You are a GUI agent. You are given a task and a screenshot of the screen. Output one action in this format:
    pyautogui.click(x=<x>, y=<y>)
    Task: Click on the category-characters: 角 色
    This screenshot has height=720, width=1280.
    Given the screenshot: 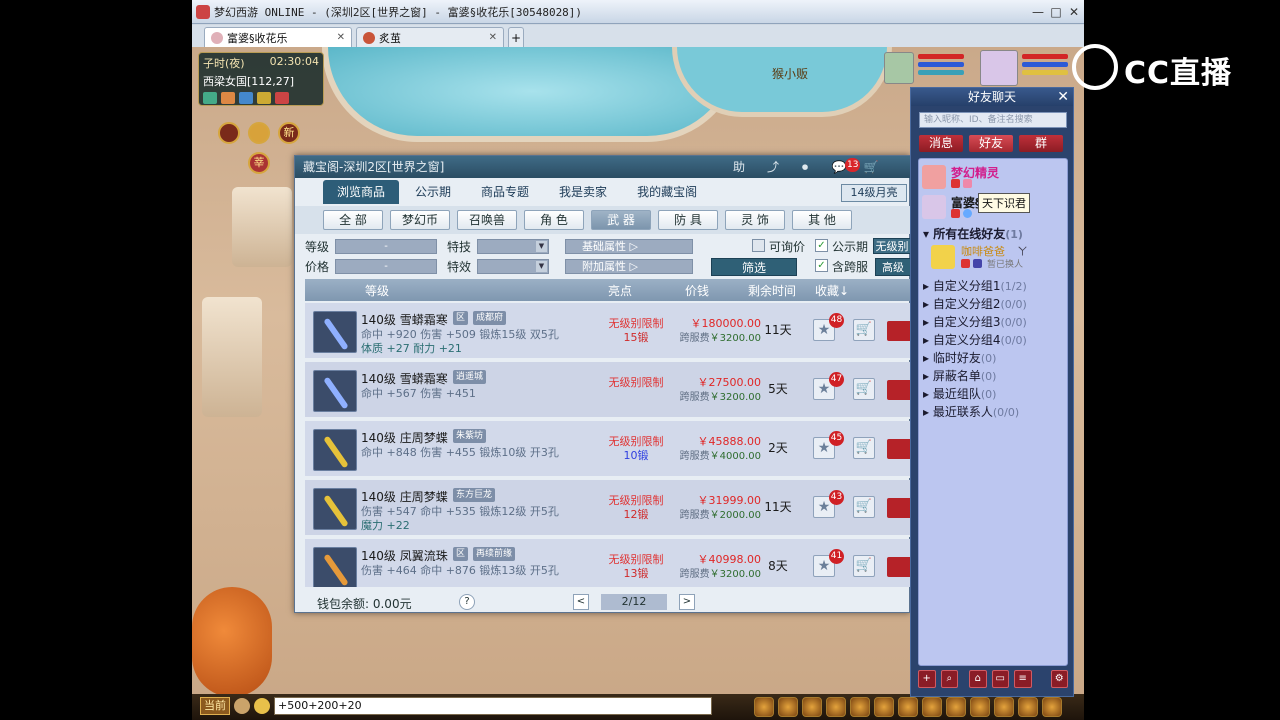 What is the action you would take?
    pyautogui.click(x=554, y=220)
    